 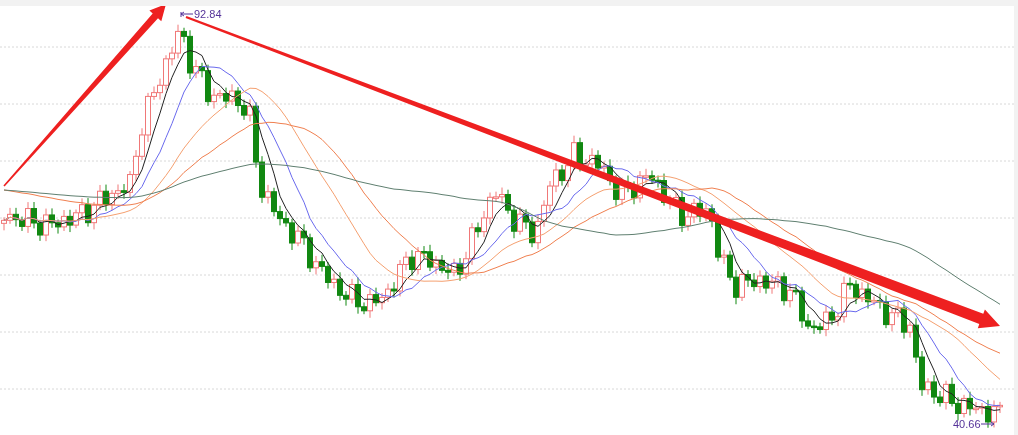 I want to click on low-price-marker, so click(x=987, y=424).